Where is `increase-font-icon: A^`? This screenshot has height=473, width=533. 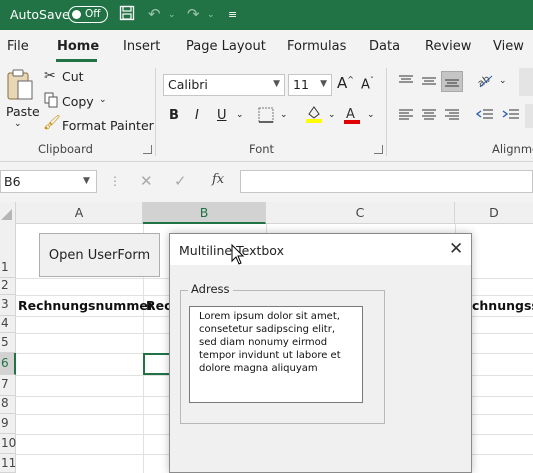
increase-font-icon: A^ is located at coordinates (345, 83).